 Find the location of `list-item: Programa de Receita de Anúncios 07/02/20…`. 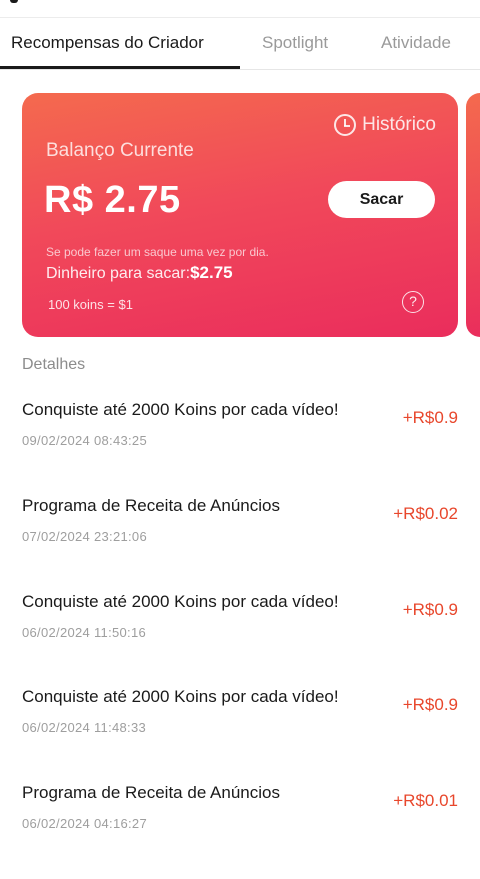

list-item: Programa de Receita de Anúncios 07/02/20… is located at coordinates (240, 544).